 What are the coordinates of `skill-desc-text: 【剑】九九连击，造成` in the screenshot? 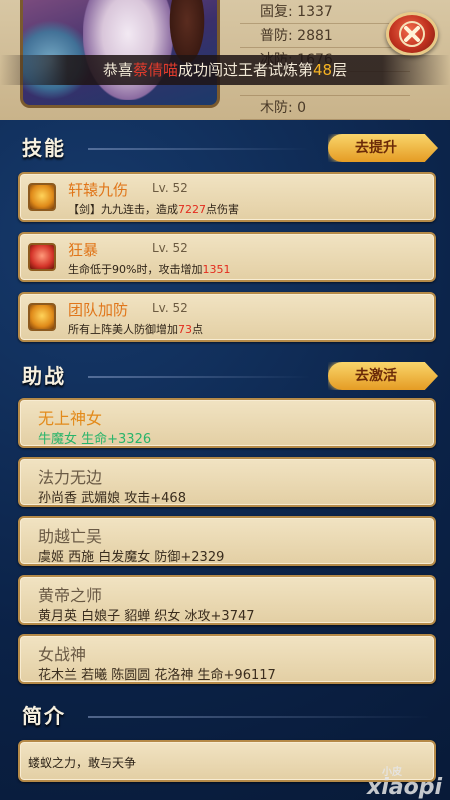 It's located at (123, 209).